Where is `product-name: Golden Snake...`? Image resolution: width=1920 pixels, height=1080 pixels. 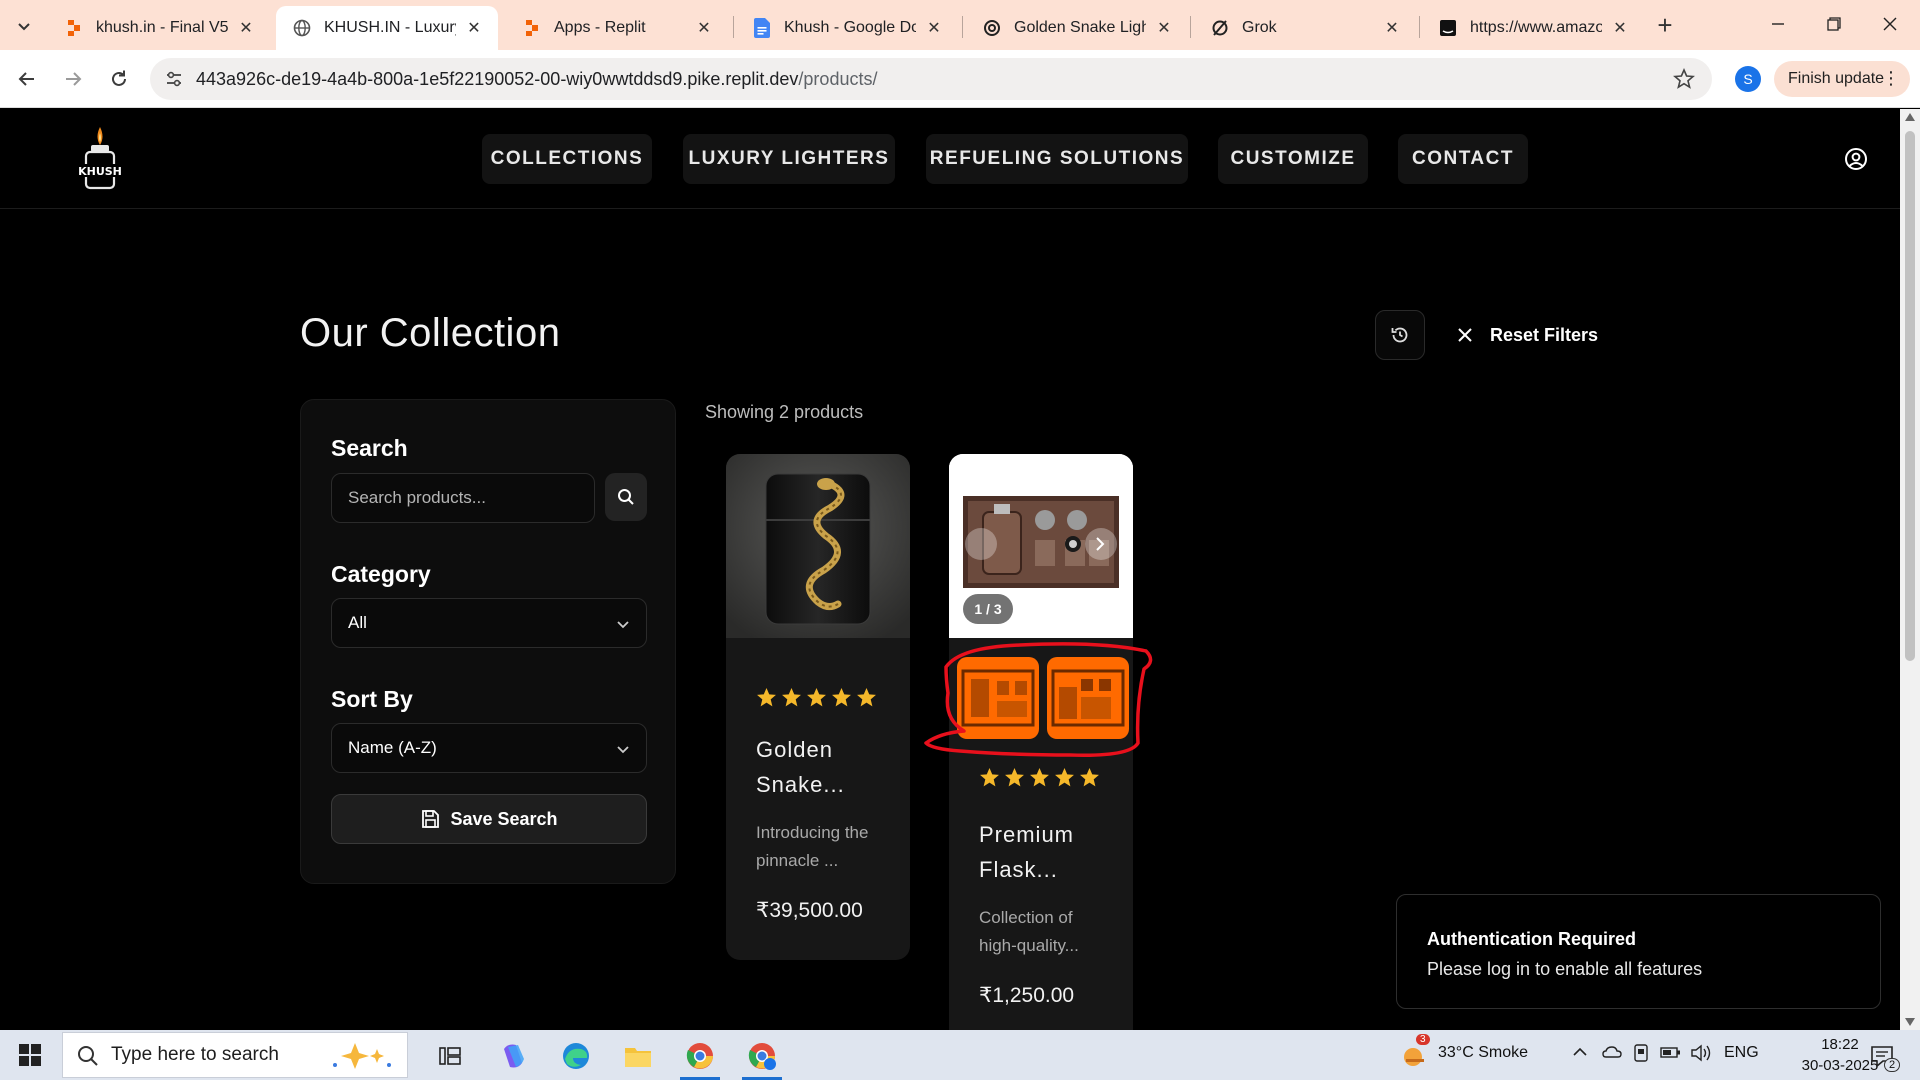
product-name: Golden Snake... is located at coordinates (821, 767).